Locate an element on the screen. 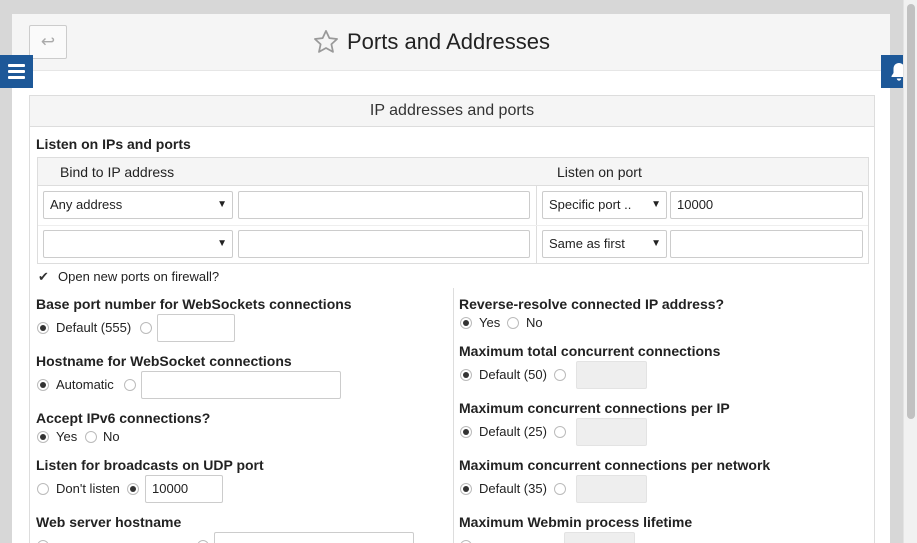  firewall-label: Open new ports on firewall? is located at coordinates (139, 276).